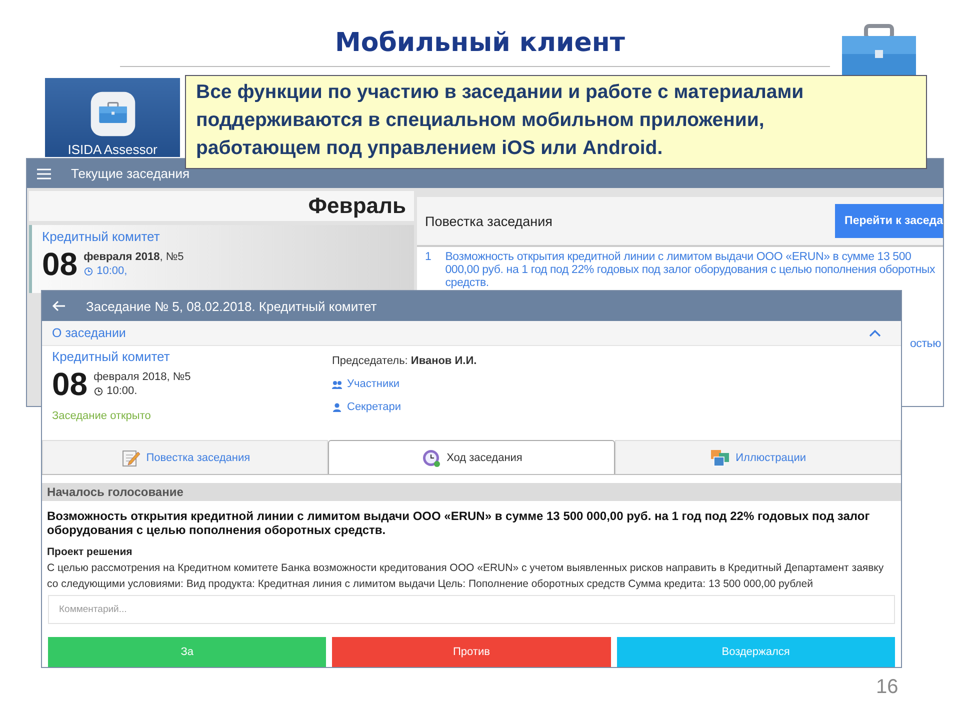 The width and height of the screenshot is (960, 720). What do you see at coordinates (90, 551) in the screenshot?
I see `draft-heading: Проект решения` at bounding box center [90, 551].